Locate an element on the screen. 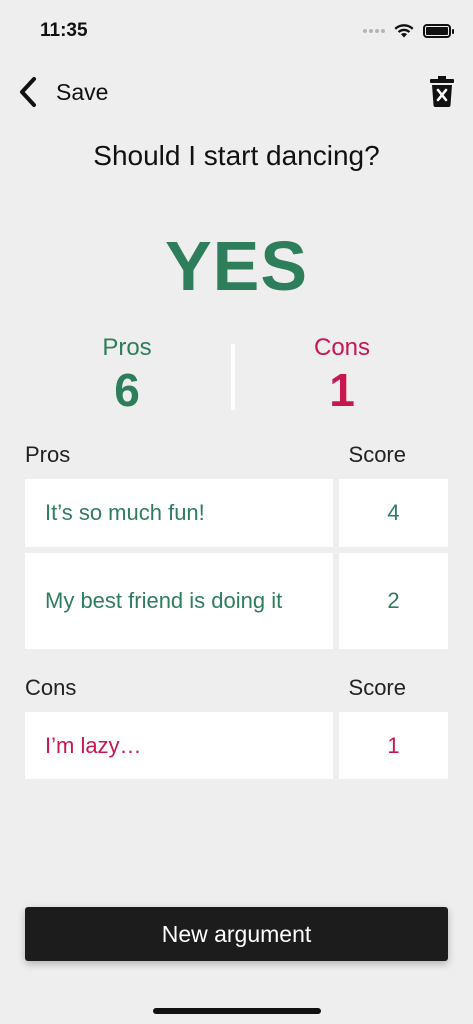 This screenshot has width=473, height=1024. pro-row: My best friend is doing it 2 is located at coordinates (236, 601).